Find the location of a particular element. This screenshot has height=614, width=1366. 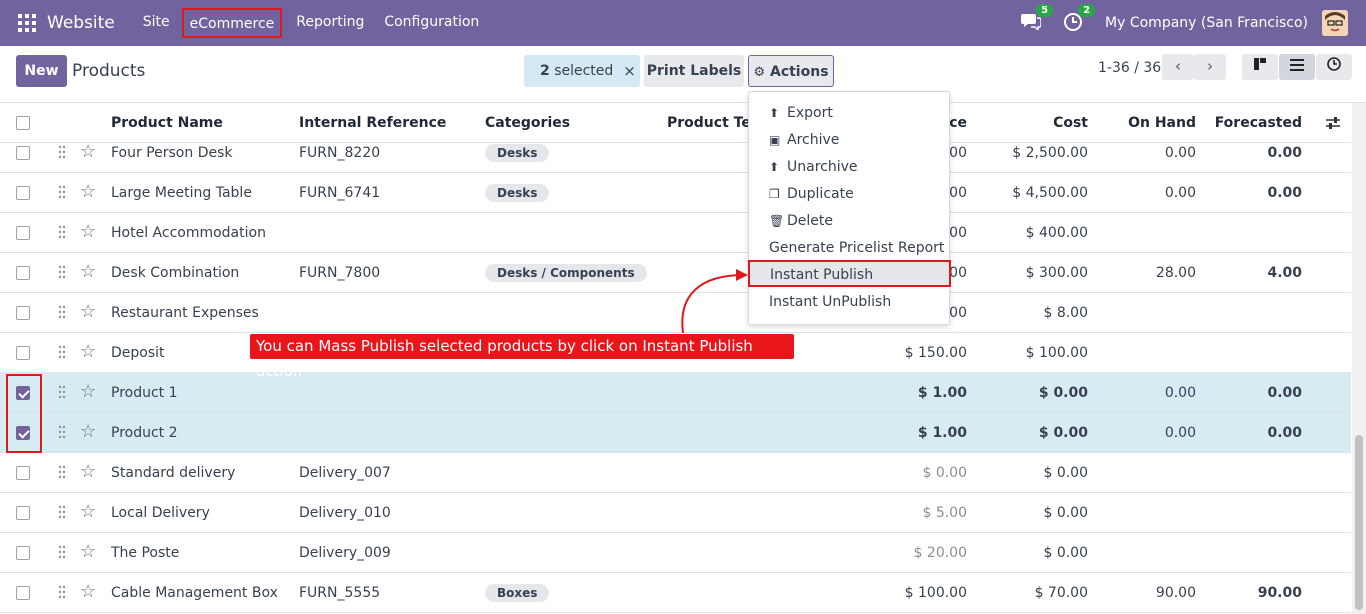

scrollbar-thumb is located at coordinates (1359, 522).